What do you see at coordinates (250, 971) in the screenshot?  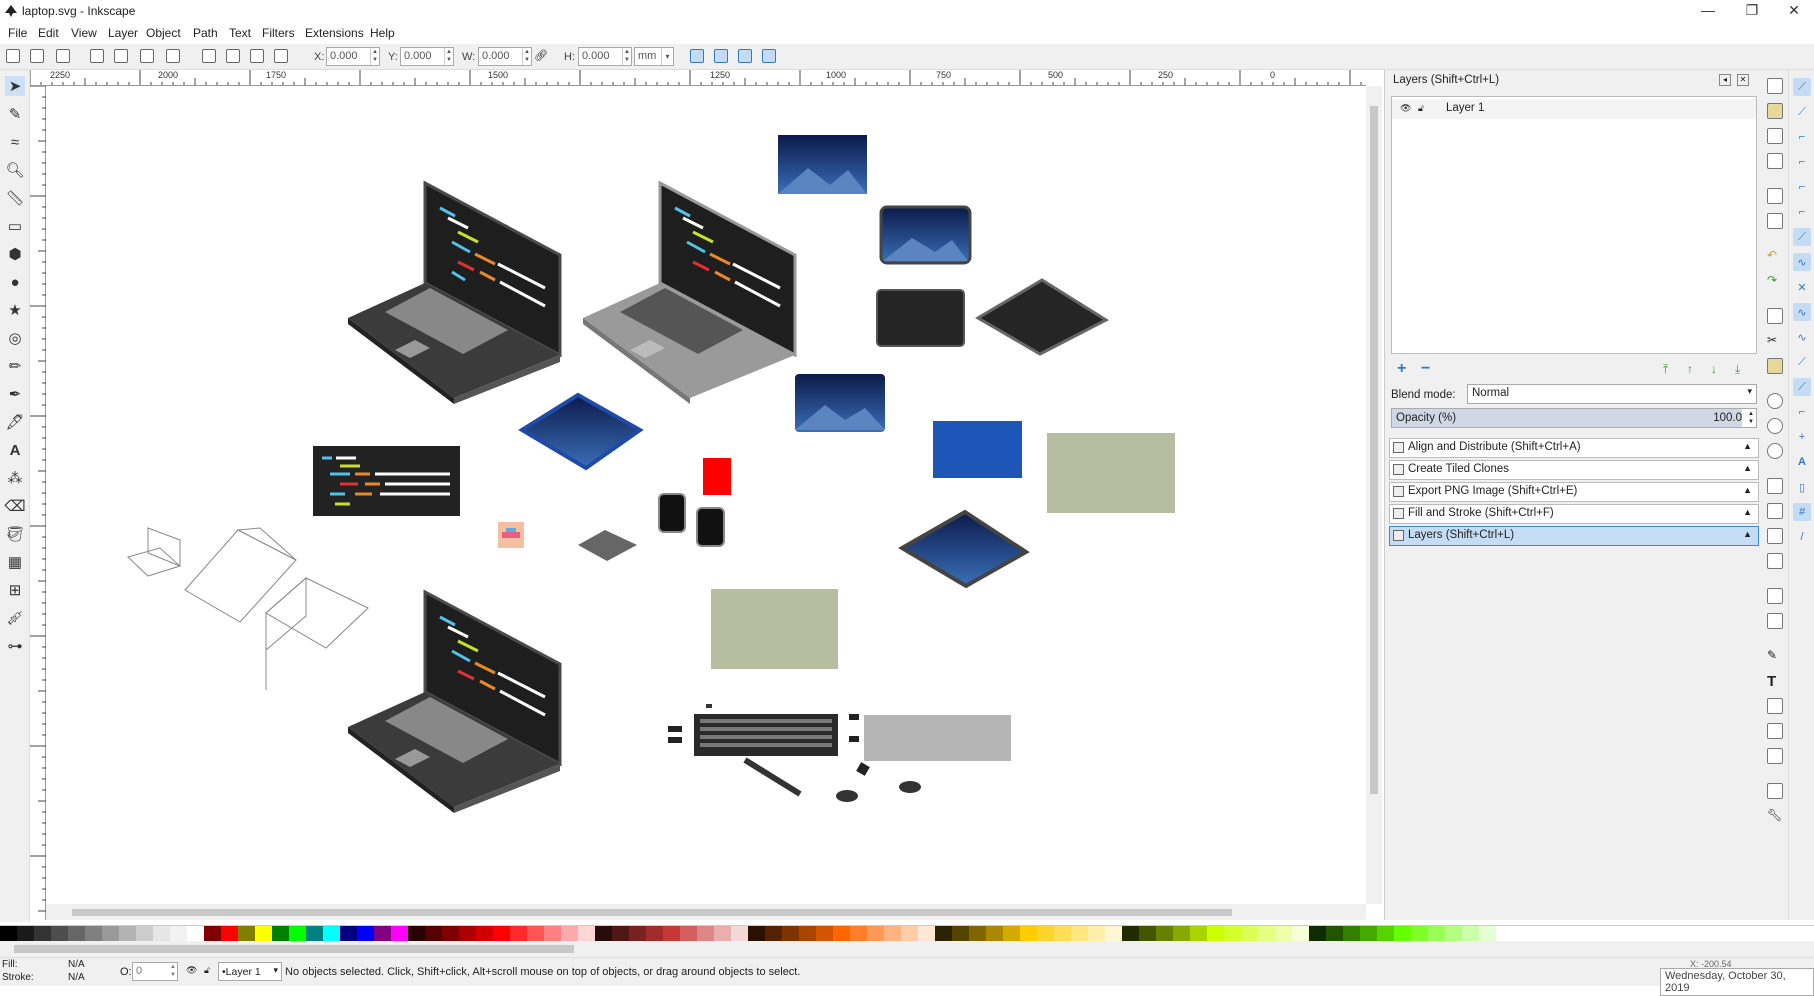 I see `current-layer-select: •Layer 1 ▾` at bounding box center [250, 971].